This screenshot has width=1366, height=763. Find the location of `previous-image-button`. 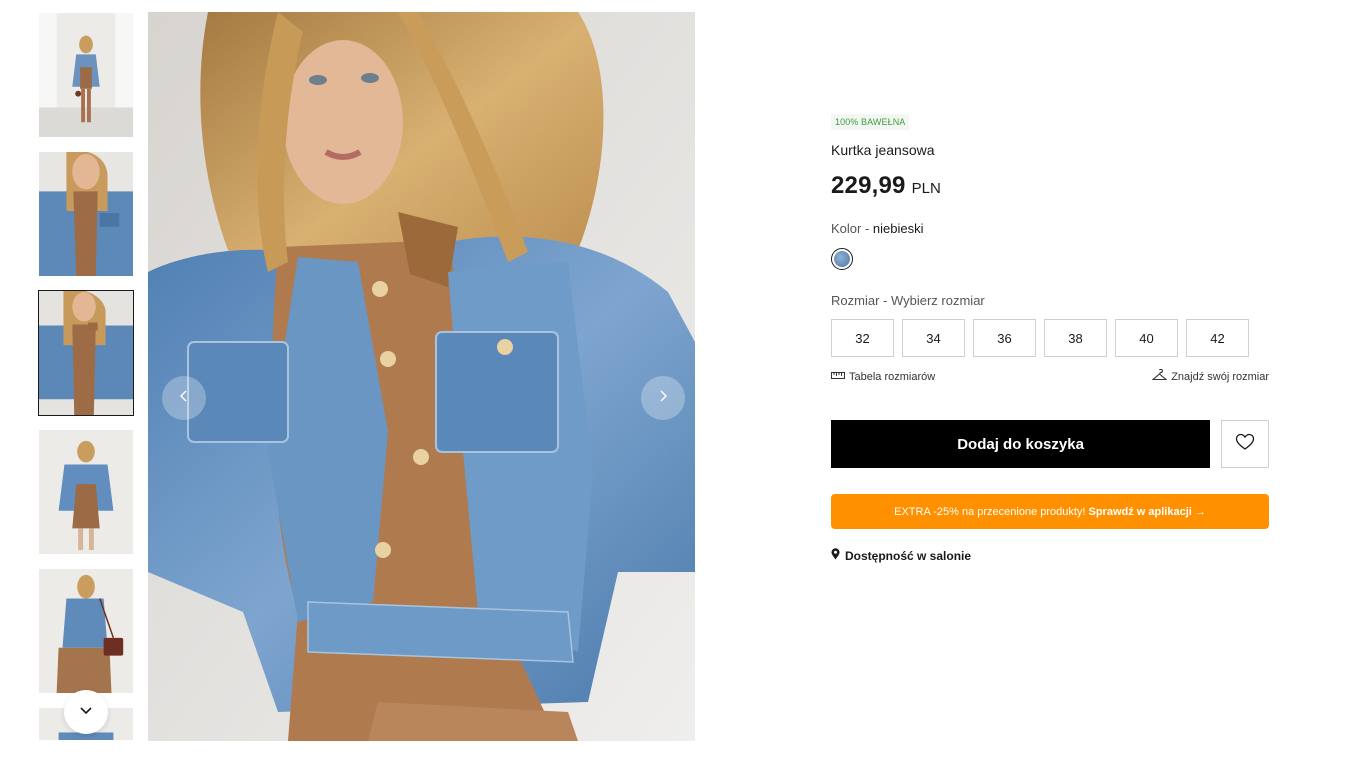

previous-image-button is located at coordinates (184, 398).